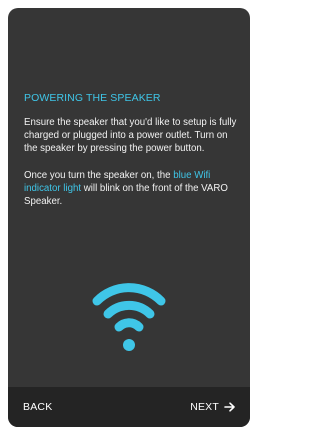  What do you see at coordinates (129, 294) in the screenshot?
I see `wifi-arc-outer` at bounding box center [129, 294].